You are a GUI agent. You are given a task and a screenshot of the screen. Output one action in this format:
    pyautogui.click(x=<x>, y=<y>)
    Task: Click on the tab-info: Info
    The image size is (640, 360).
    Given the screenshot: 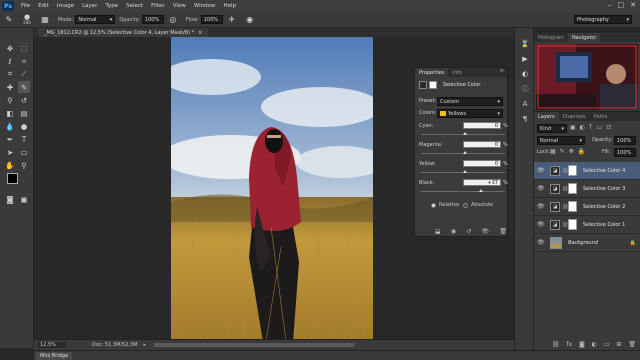 What is the action you would take?
    pyautogui.click(x=456, y=72)
    